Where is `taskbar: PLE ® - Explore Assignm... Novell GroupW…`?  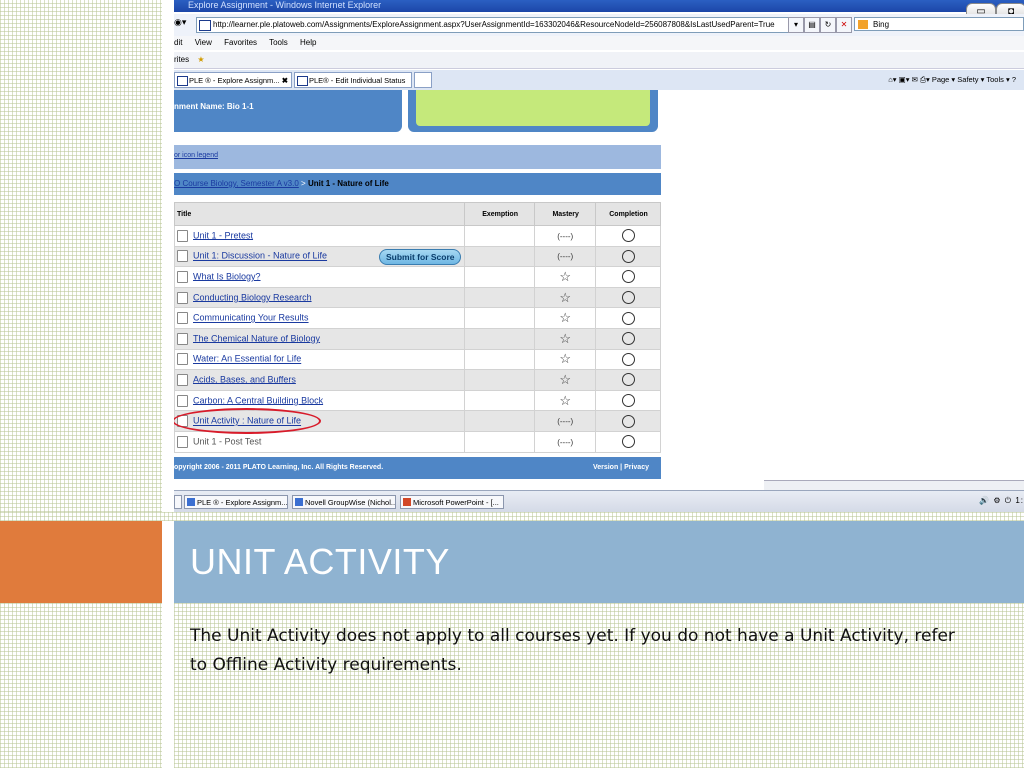 taskbar: PLE ® - Explore Assignm... Novell GroupW… is located at coordinates (599, 501).